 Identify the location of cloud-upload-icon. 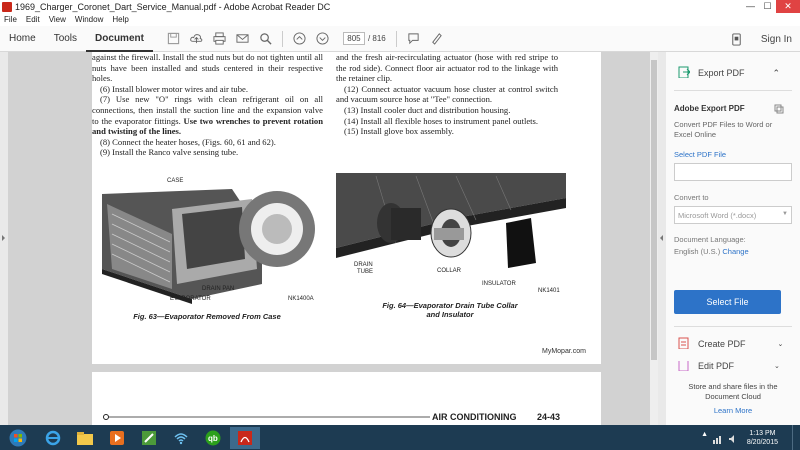
(196, 38).